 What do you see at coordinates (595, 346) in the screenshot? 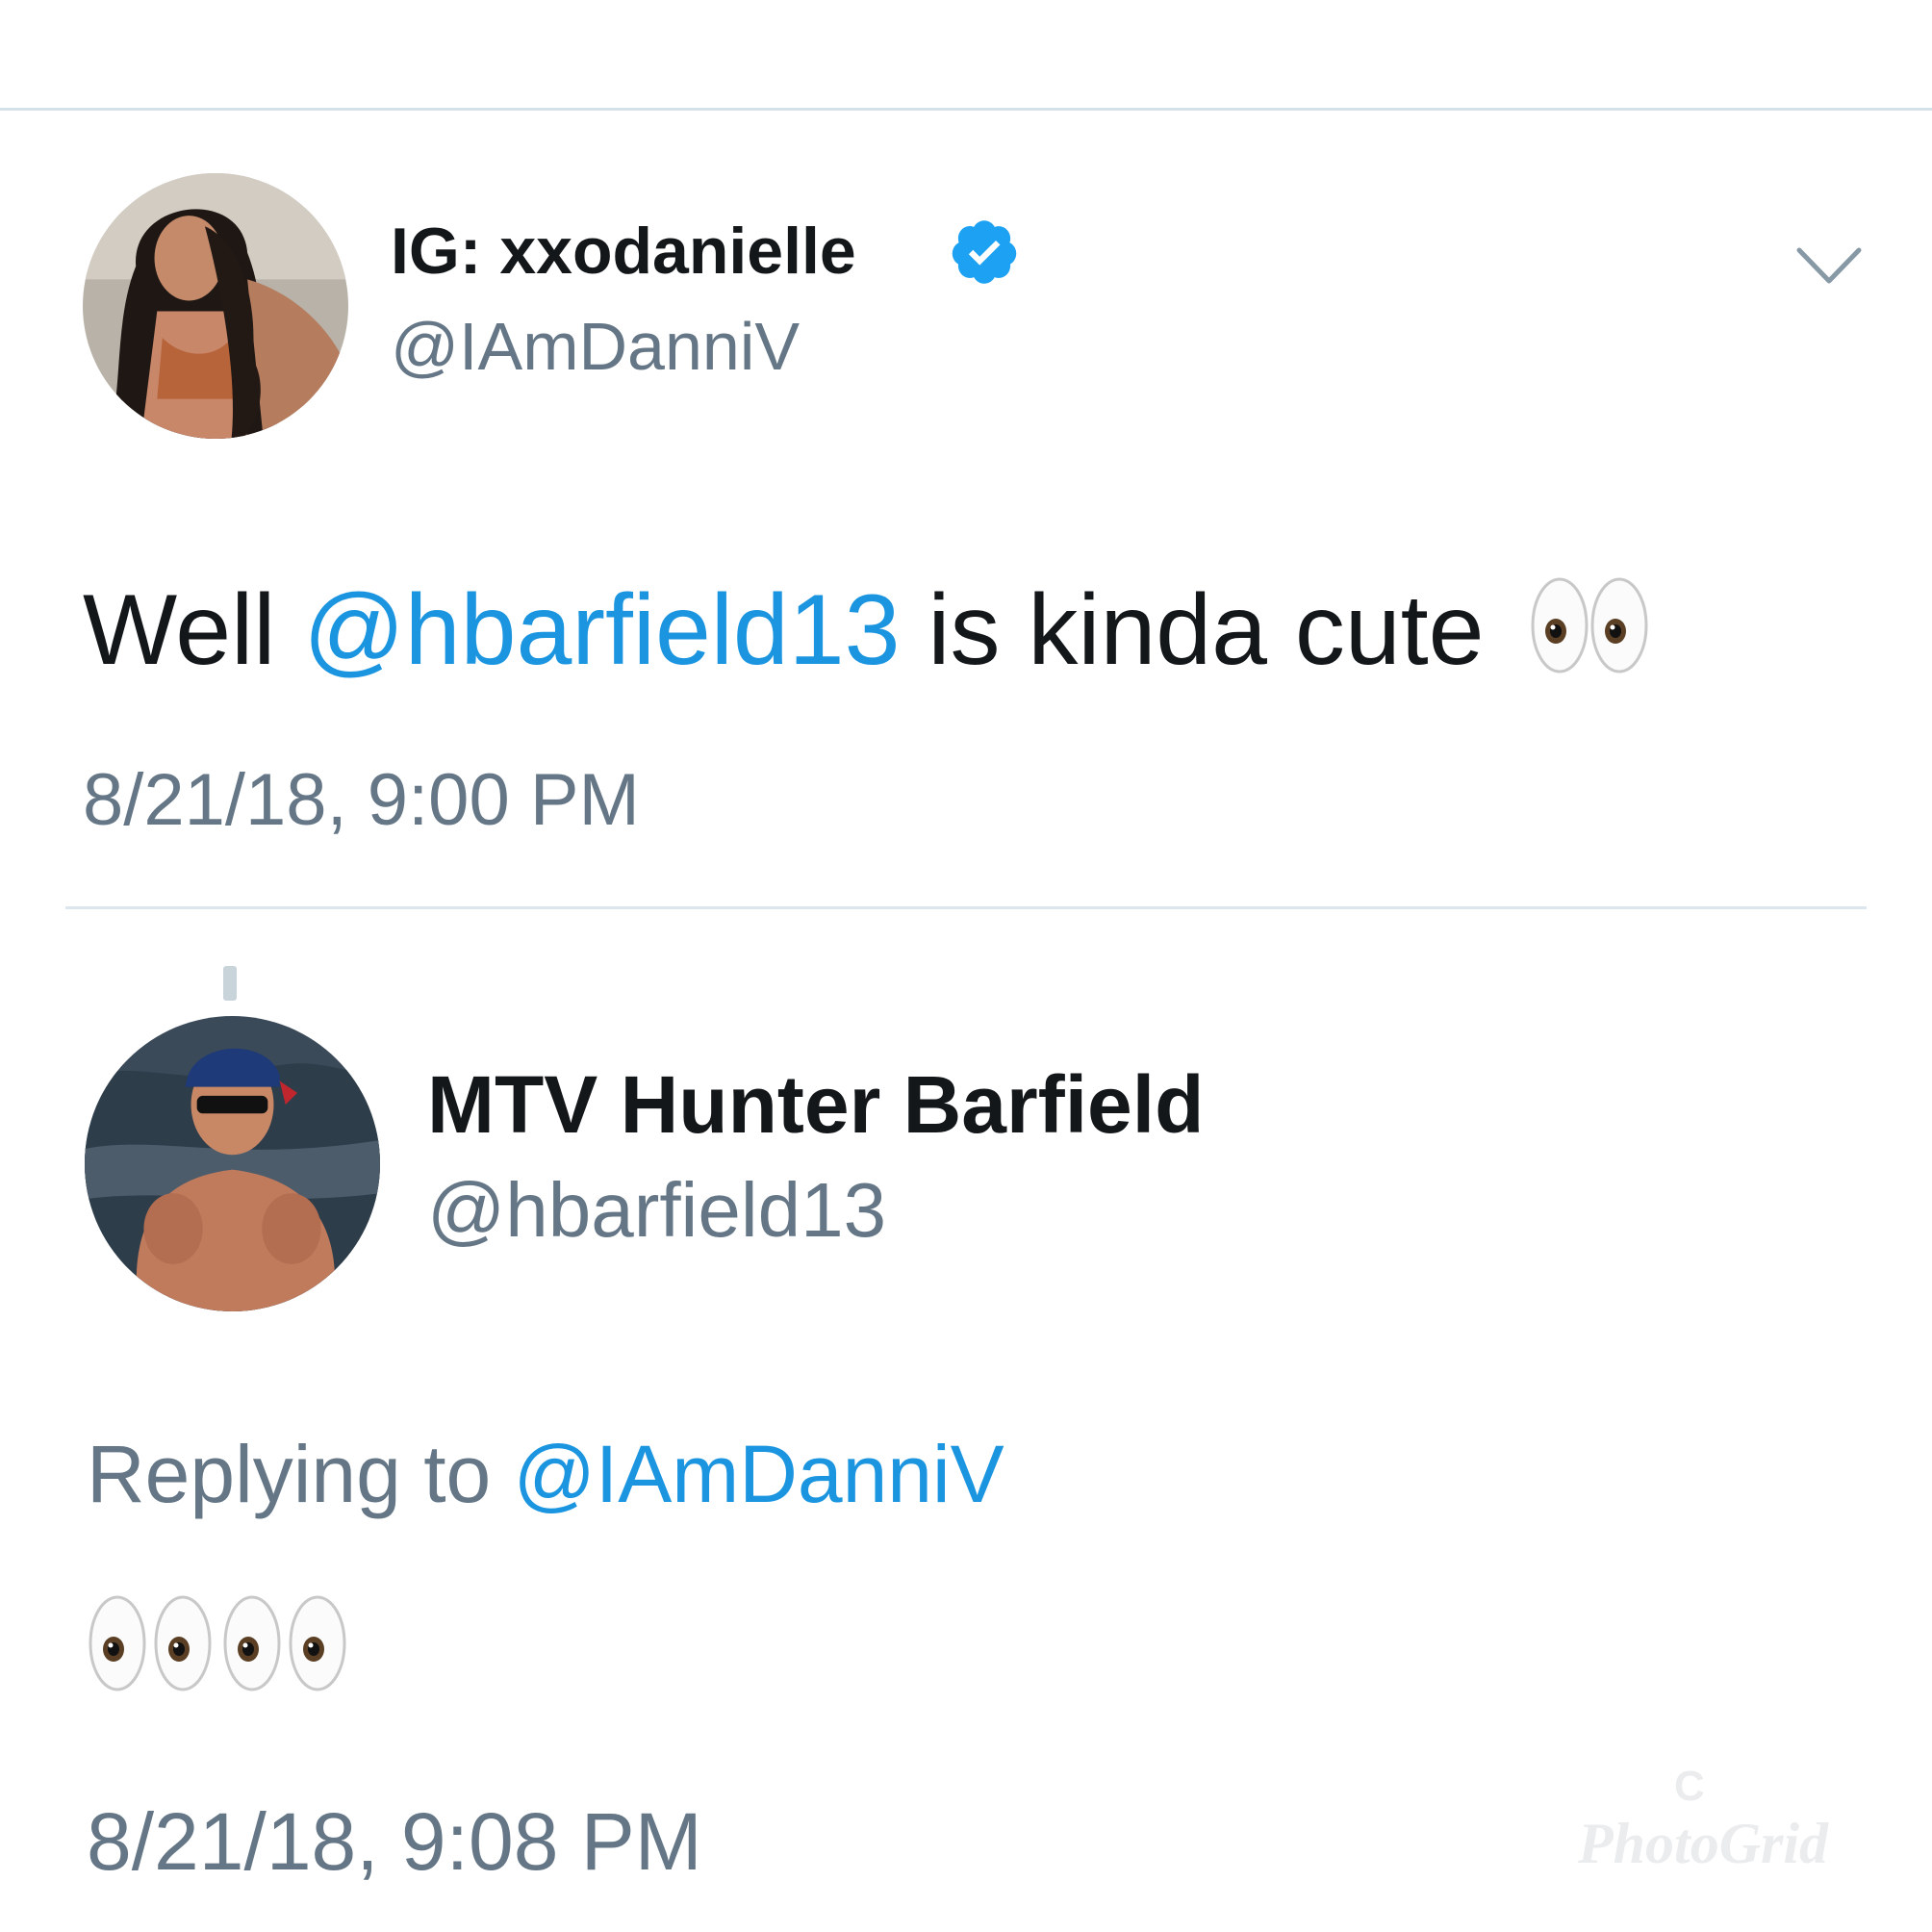
I see `handle: @IAmDanniV` at bounding box center [595, 346].